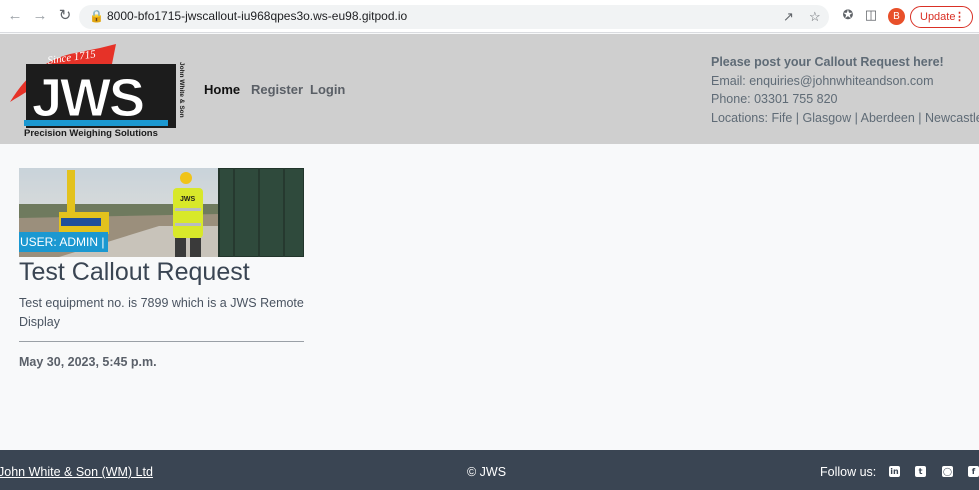 The height and width of the screenshot is (490, 979). I want to click on facebook-icon: f, so click(973, 471).